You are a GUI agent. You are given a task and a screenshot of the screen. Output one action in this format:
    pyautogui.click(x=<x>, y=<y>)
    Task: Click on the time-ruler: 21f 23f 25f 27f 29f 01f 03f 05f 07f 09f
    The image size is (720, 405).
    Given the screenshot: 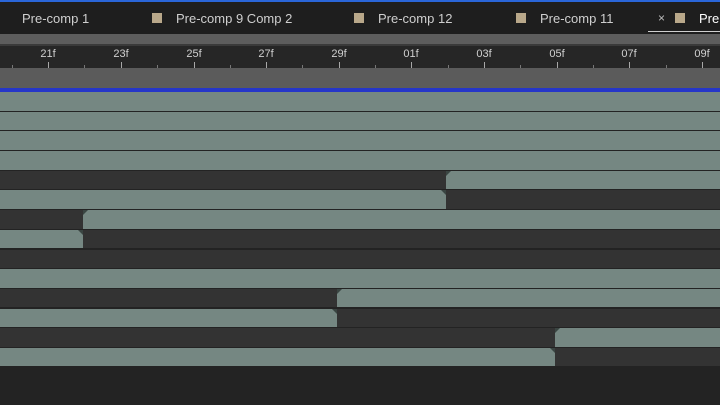 What is the action you would take?
    pyautogui.click(x=360, y=57)
    